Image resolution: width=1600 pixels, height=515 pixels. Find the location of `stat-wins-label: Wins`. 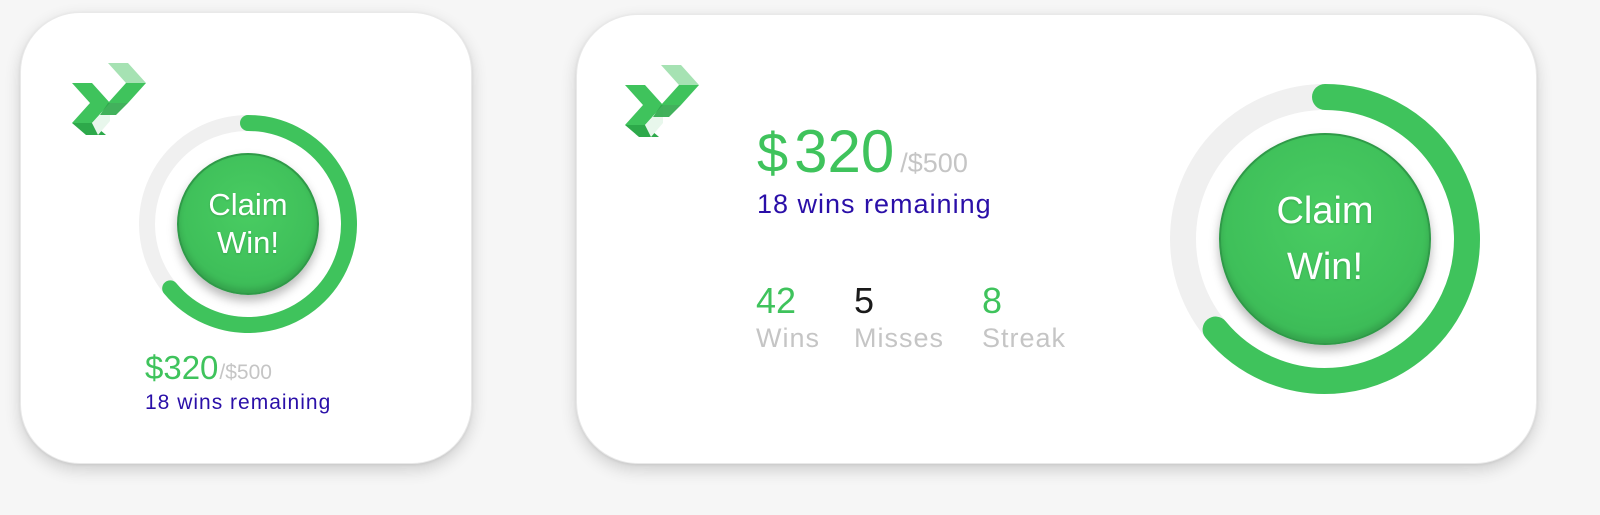

stat-wins-label: Wins is located at coordinates (788, 338).